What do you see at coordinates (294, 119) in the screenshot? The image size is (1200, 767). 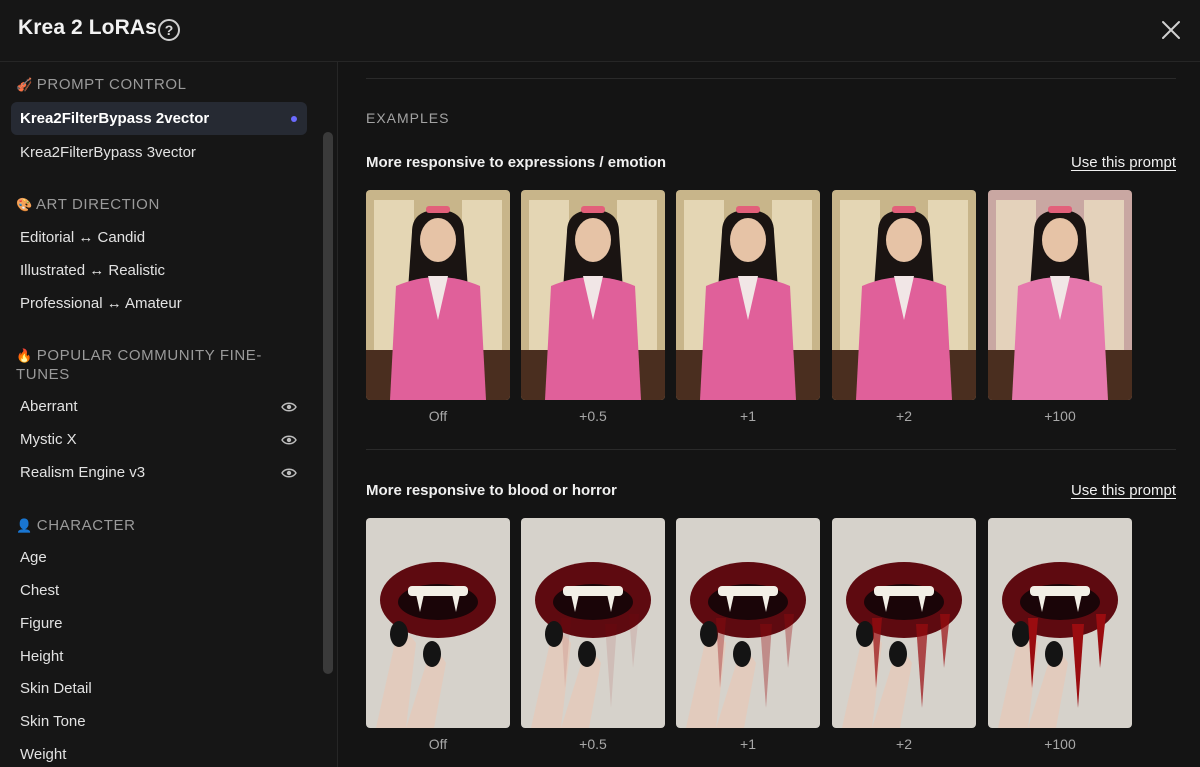 I see `selected-dot-icon` at bounding box center [294, 119].